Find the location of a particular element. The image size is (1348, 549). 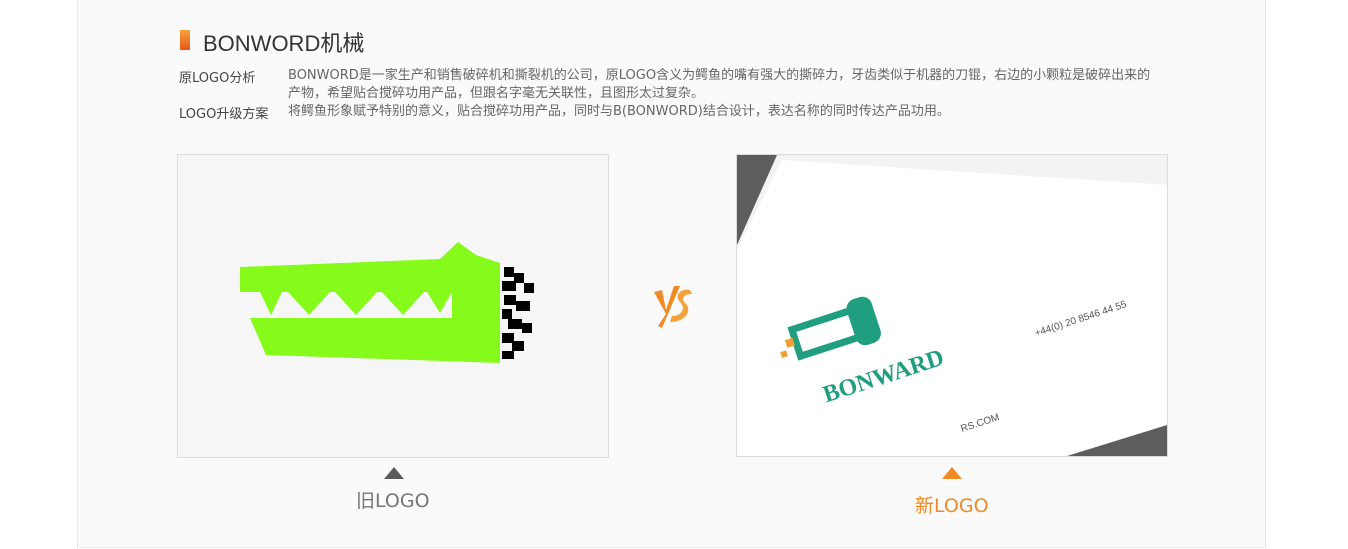

original-logo-label: 原LOGO分析 is located at coordinates (217, 78).